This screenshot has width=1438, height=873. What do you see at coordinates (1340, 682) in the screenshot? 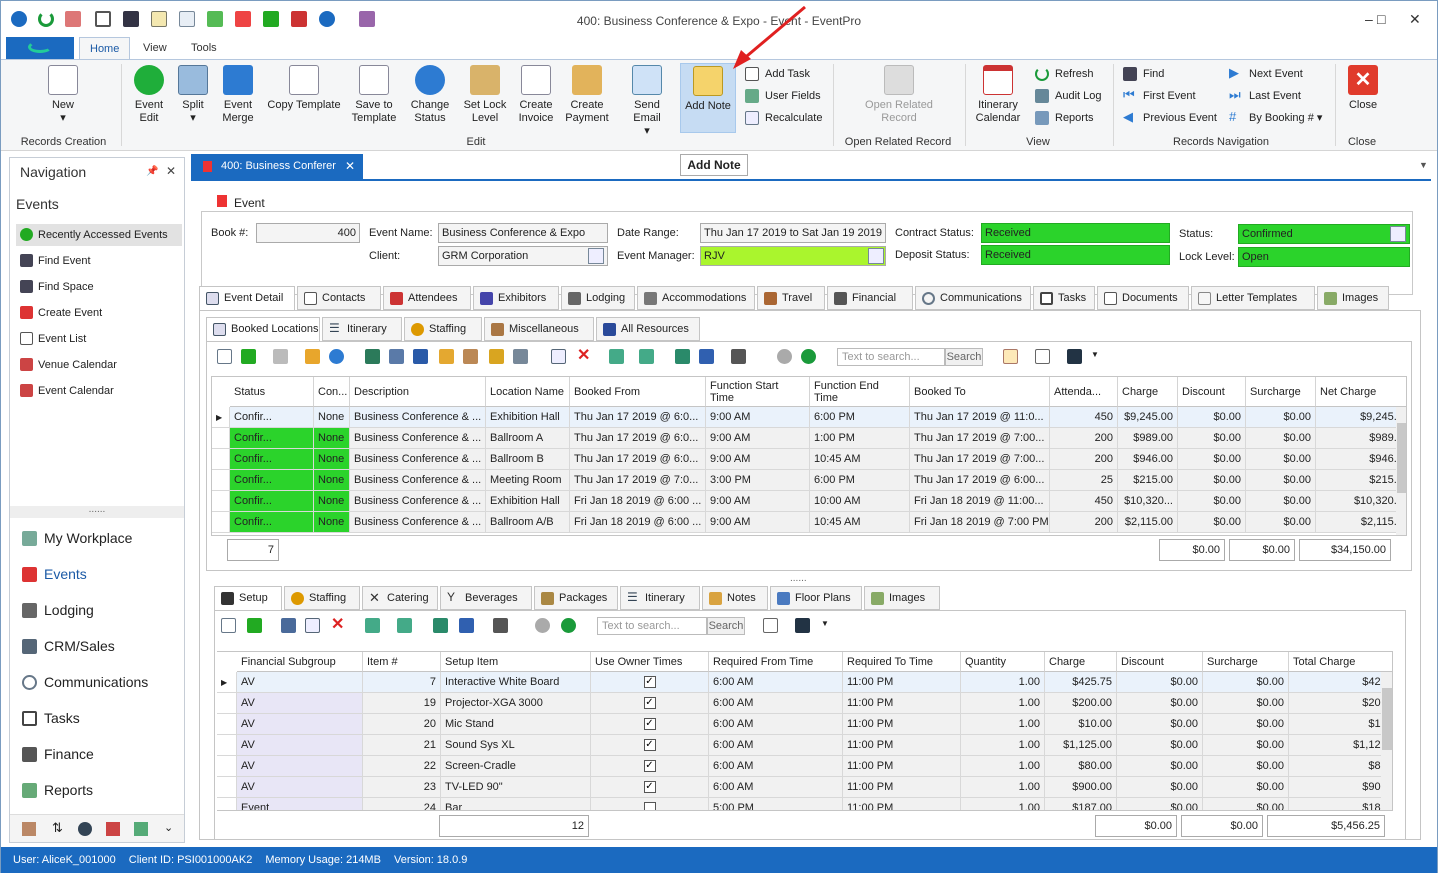
I see `table-cell: $425.75` at bounding box center [1340, 682].